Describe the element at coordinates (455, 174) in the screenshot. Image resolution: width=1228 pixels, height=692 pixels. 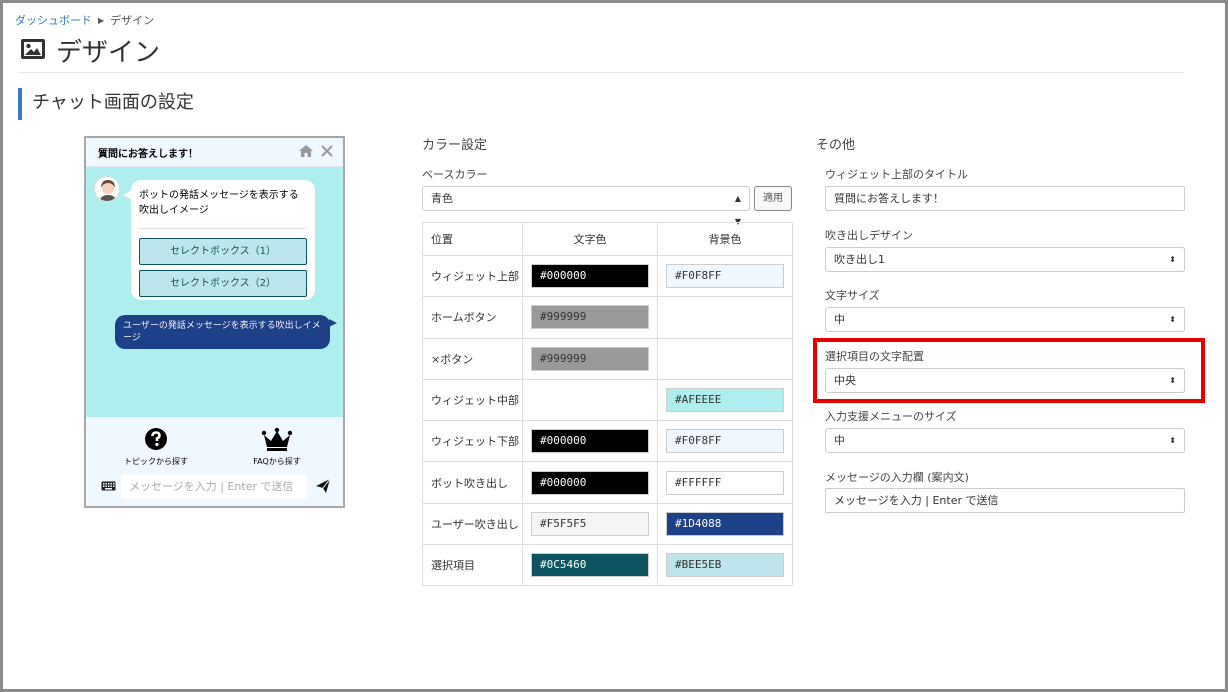
I see `base-color-label: ベースカラー` at that location.